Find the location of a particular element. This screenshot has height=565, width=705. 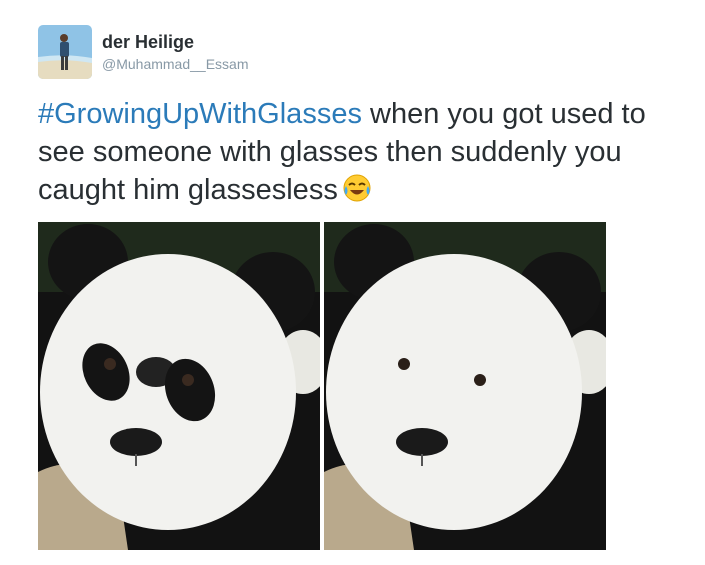

author-avatar is located at coordinates (65, 52).